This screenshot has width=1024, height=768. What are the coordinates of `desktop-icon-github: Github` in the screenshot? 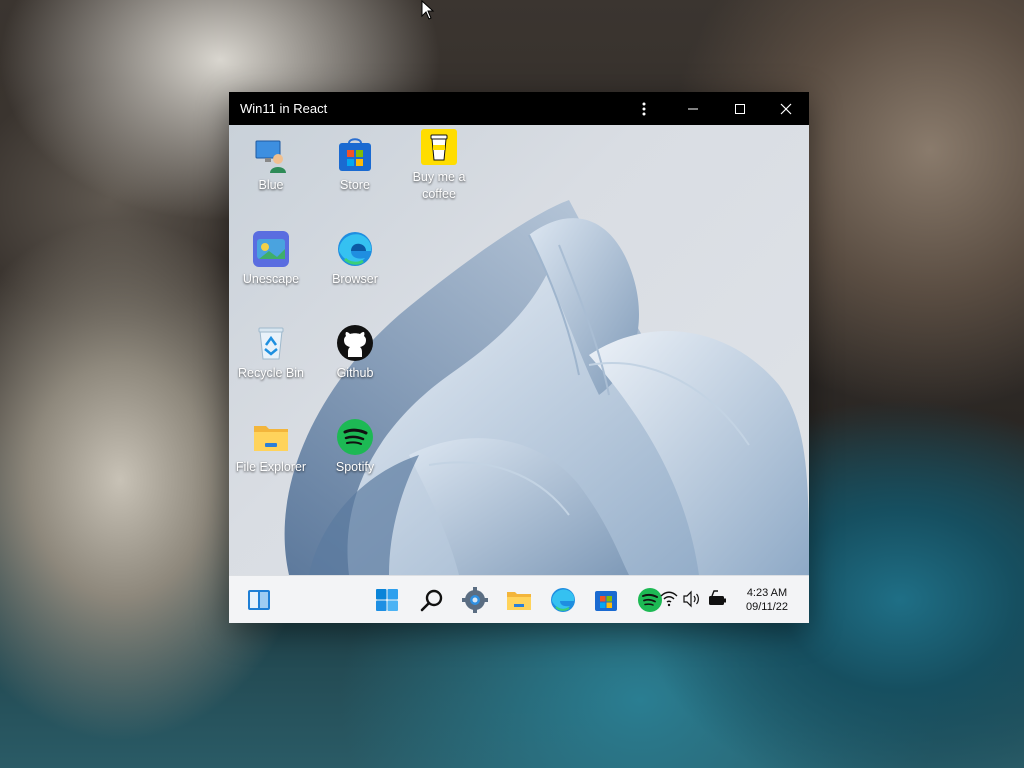 It's located at (355, 352).